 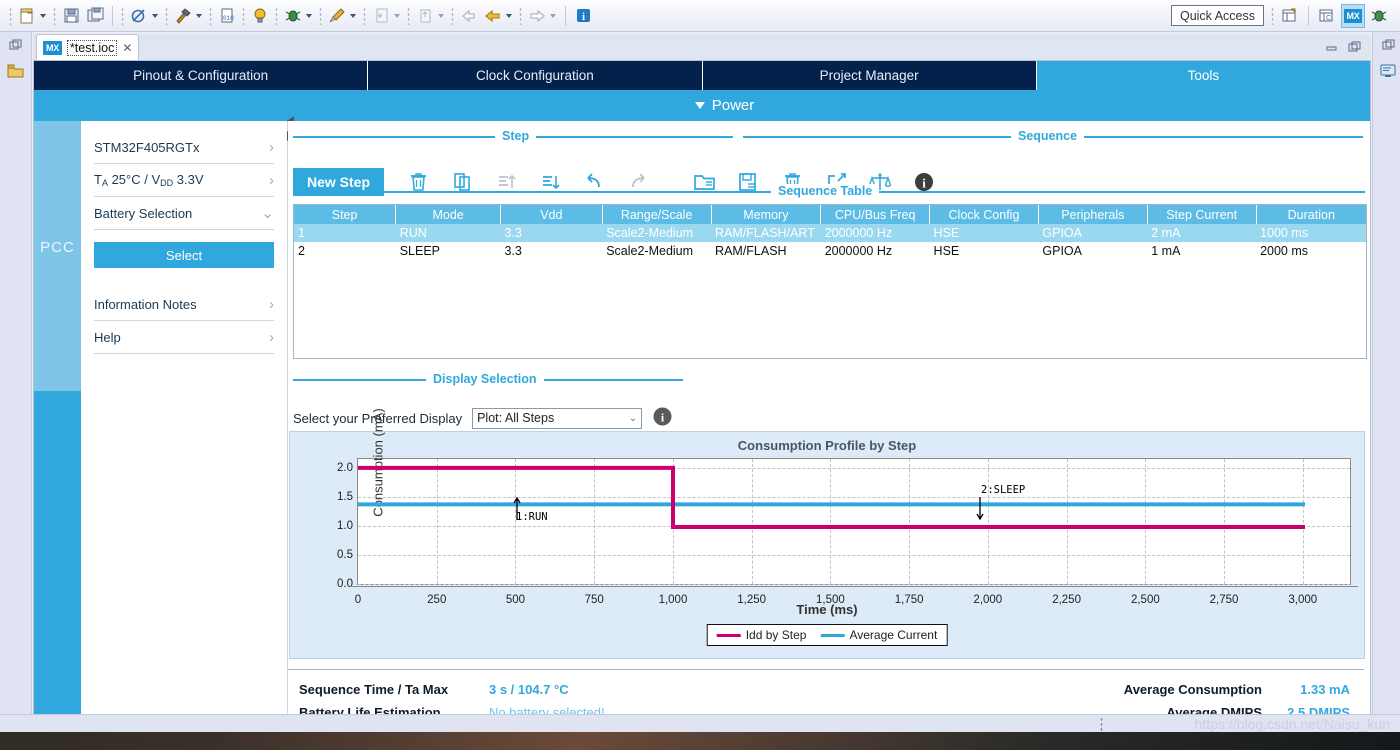 I want to click on save-sequence-button, so click(x=748, y=182).